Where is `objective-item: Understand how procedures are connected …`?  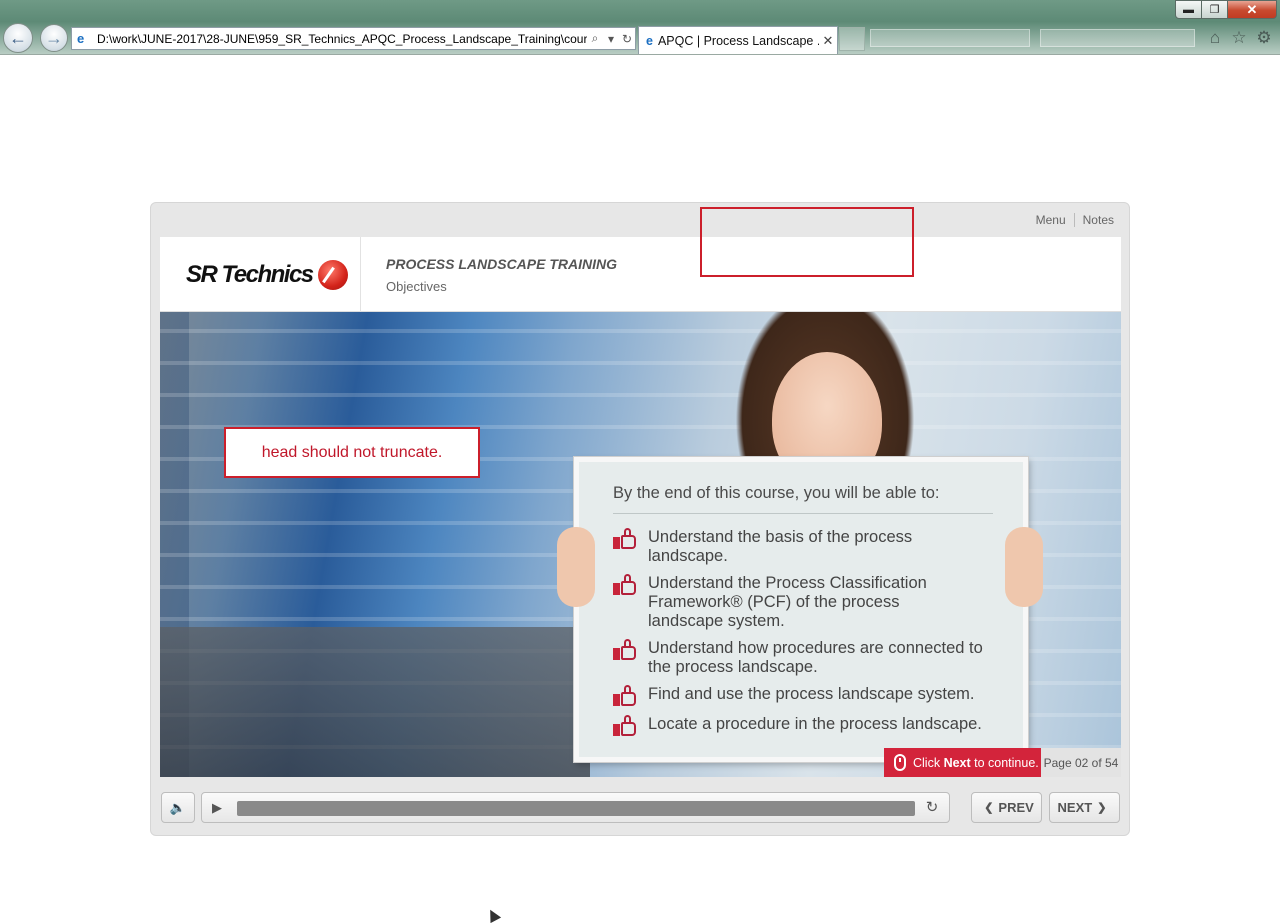 objective-item: Understand how procedures are connected … is located at coordinates (803, 658).